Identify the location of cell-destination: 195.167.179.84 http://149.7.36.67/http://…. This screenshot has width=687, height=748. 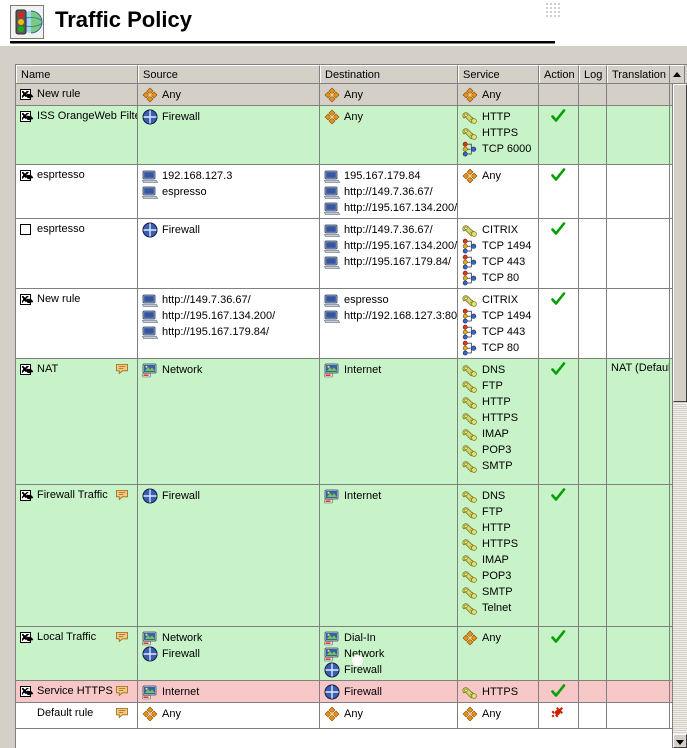
(389, 191).